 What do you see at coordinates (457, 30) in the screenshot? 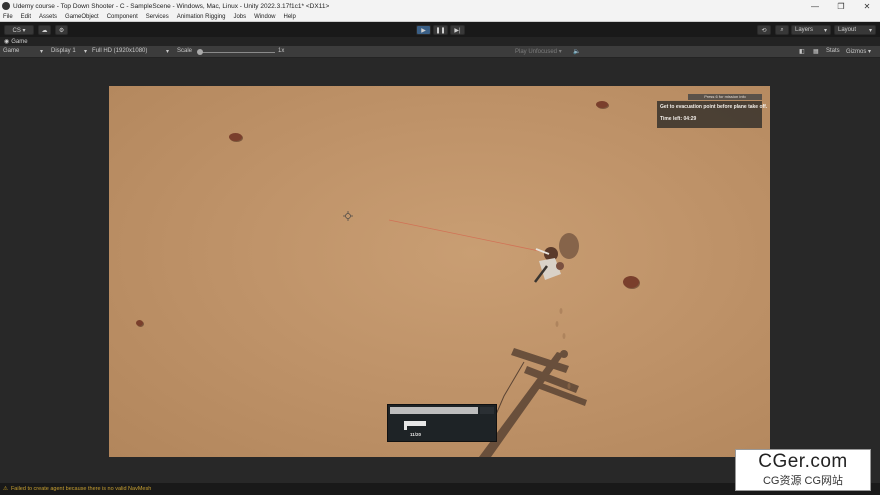
I see `step-button: ▶|` at bounding box center [457, 30].